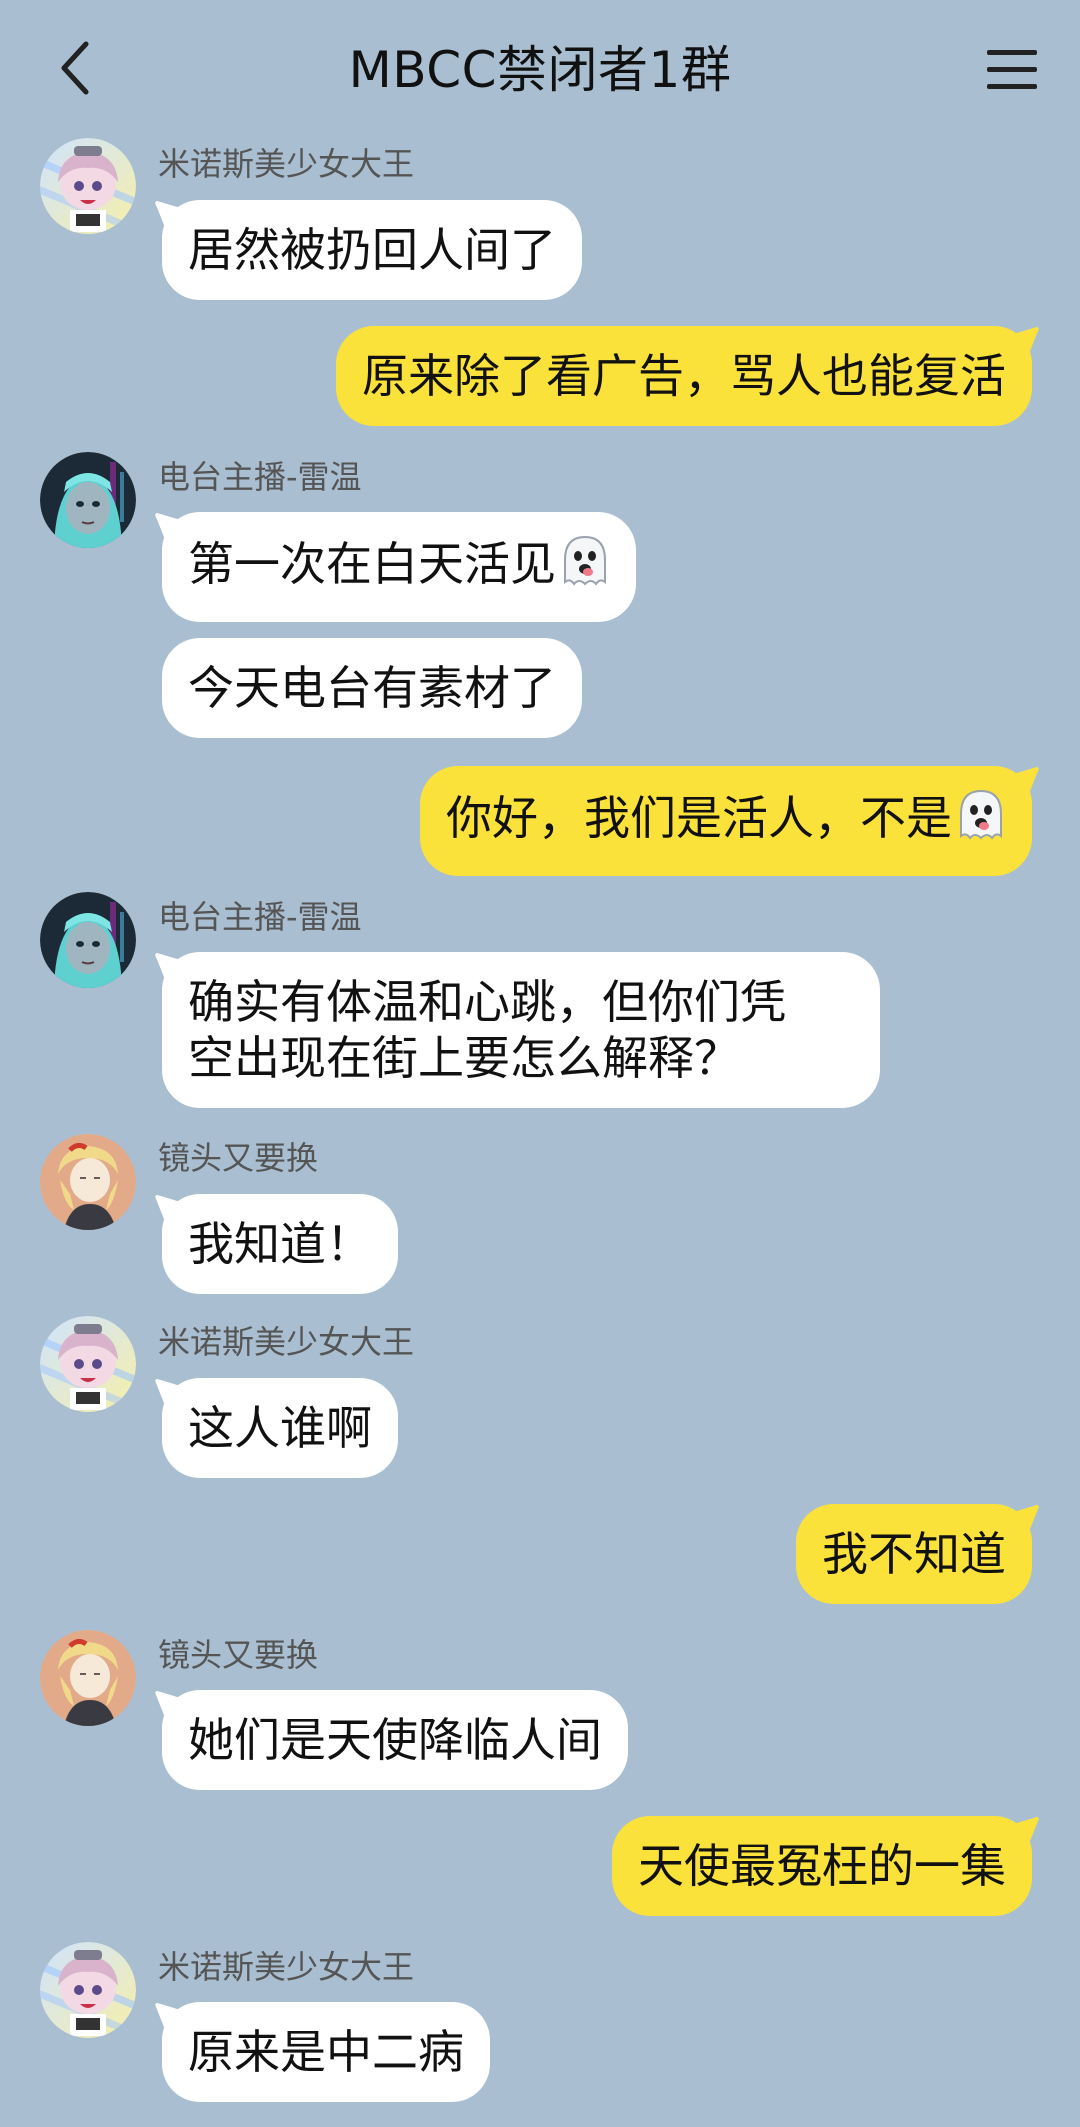 This screenshot has width=1080, height=2127. Describe the element at coordinates (372, 564) in the screenshot. I see `message-text: 第一次在白天活见` at that location.